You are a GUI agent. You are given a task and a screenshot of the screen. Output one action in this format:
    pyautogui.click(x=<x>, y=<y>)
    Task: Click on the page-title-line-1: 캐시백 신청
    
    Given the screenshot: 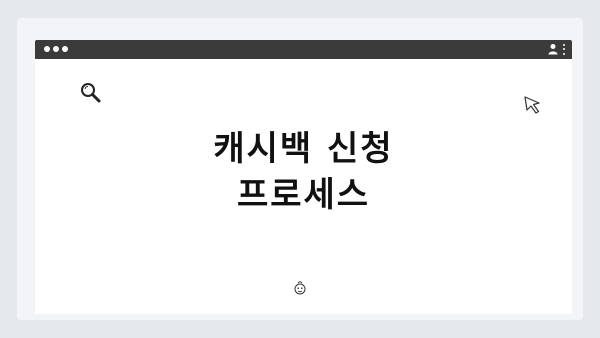 What is the action you would take?
    pyautogui.click(x=303, y=149)
    